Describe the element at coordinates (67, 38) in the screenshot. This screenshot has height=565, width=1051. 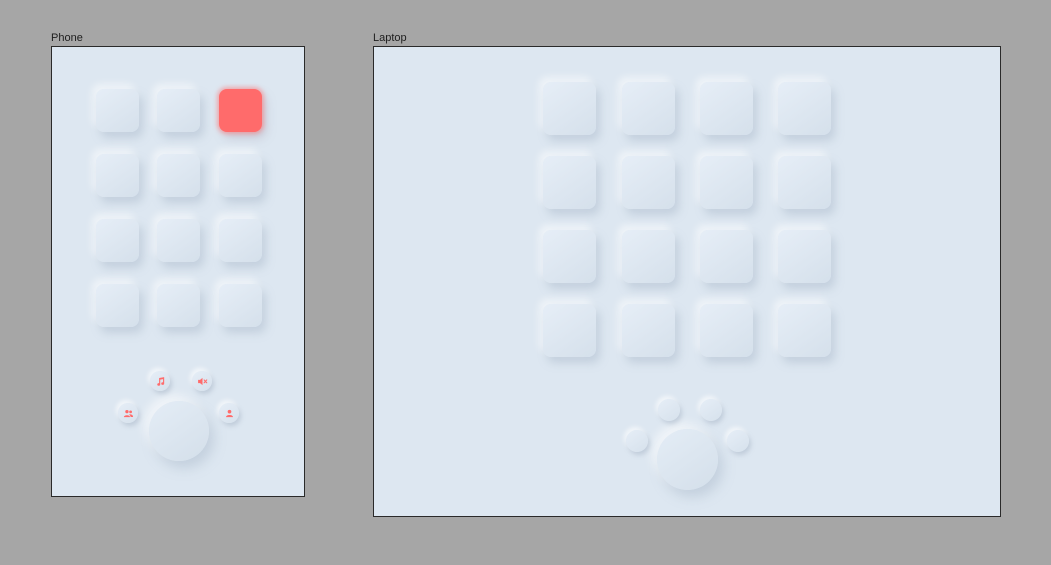
I see `phone-frame-label: Phone` at that location.